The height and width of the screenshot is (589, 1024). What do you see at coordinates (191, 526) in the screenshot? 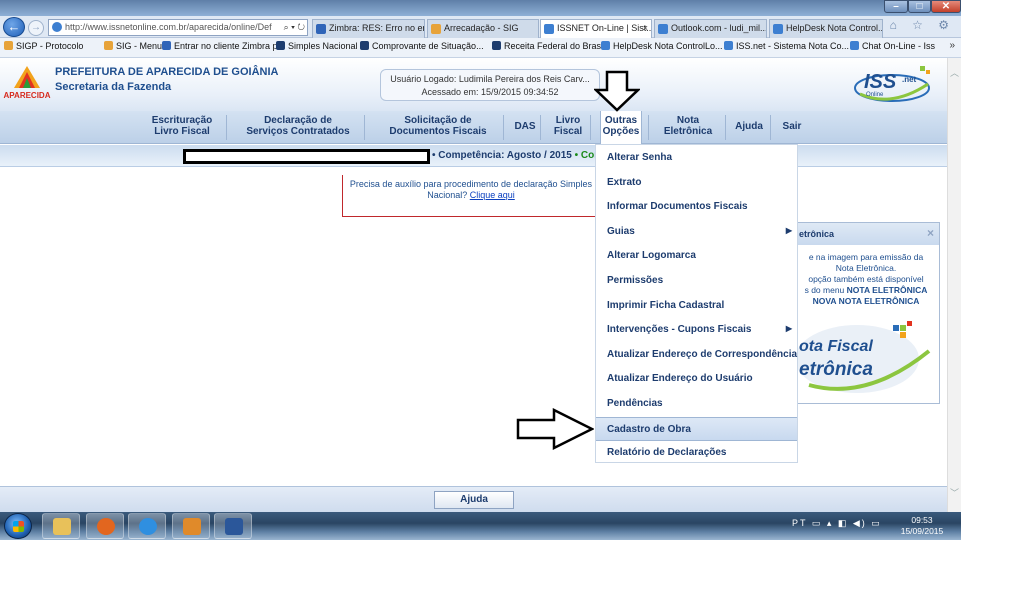
I see `taskbar-media-player-icon` at bounding box center [191, 526].